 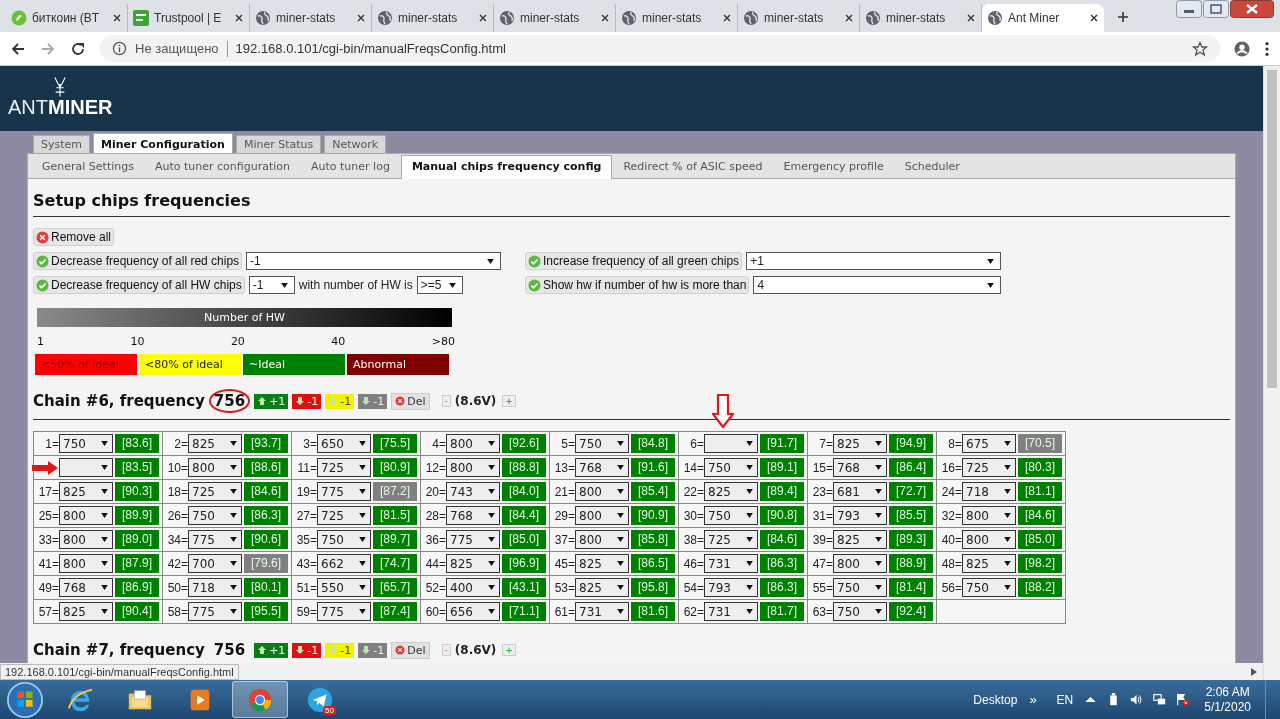 I want to click on minimize-icon, so click(x=1189, y=9).